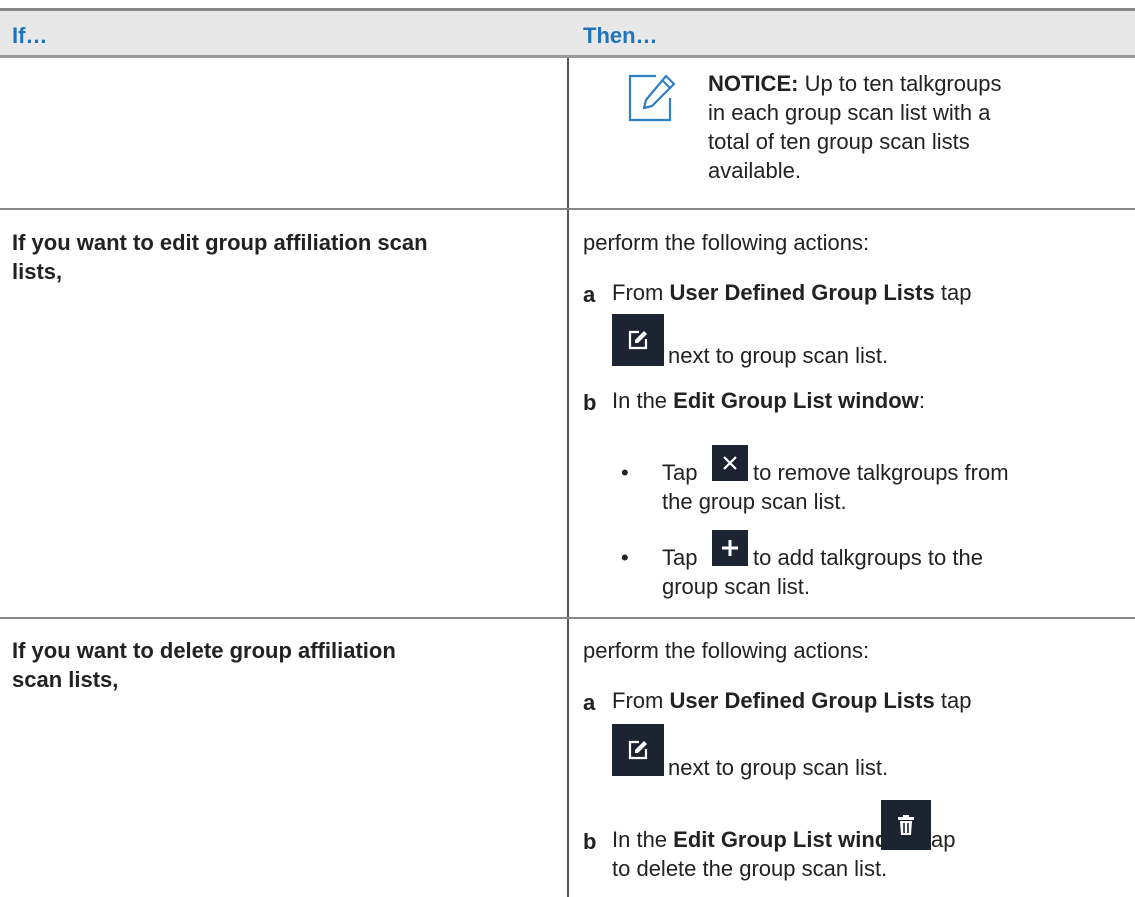 The image size is (1135, 897). I want to click on row1-bullet-1-tap: Tap, so click(680, 472).